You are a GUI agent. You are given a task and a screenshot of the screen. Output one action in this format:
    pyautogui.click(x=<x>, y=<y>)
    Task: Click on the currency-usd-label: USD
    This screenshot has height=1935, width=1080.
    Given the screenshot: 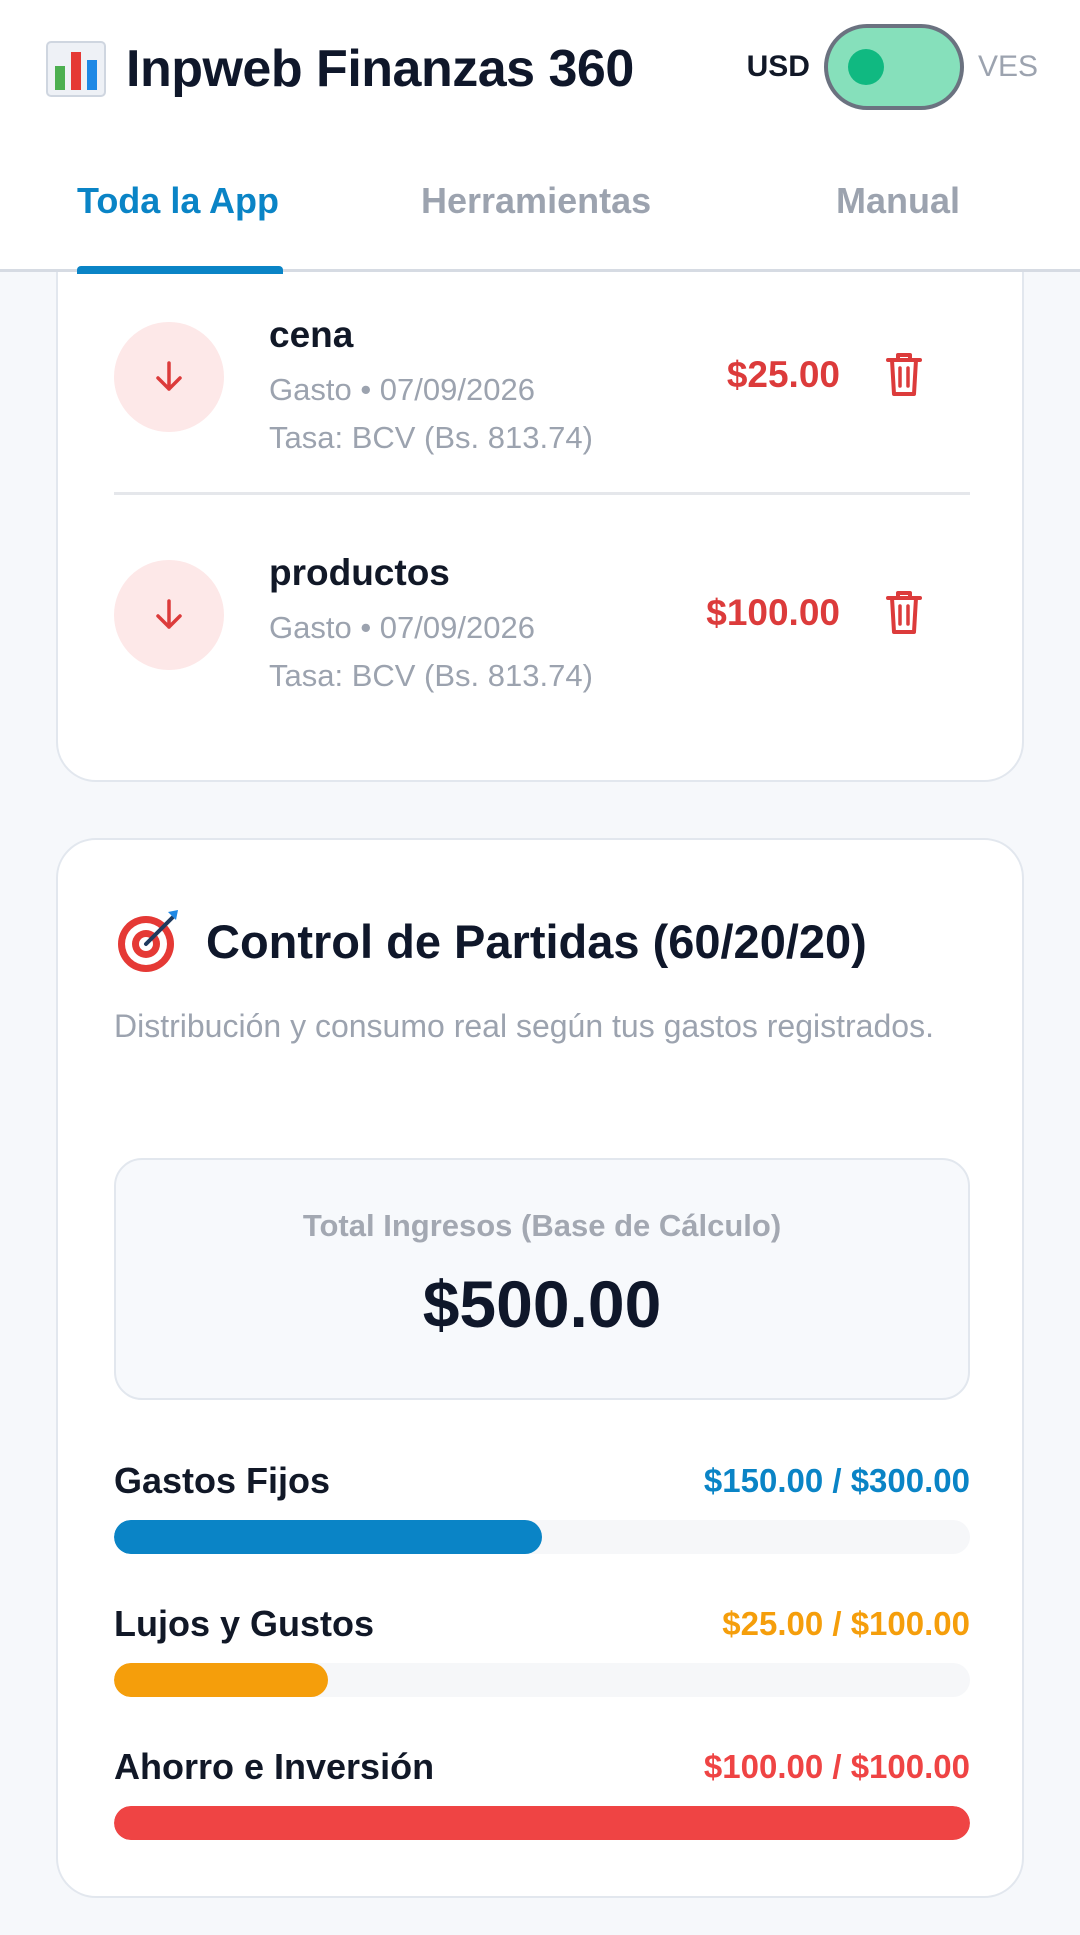 What is the action you would take?
    pyautogui.click(x=778, y=66)
    